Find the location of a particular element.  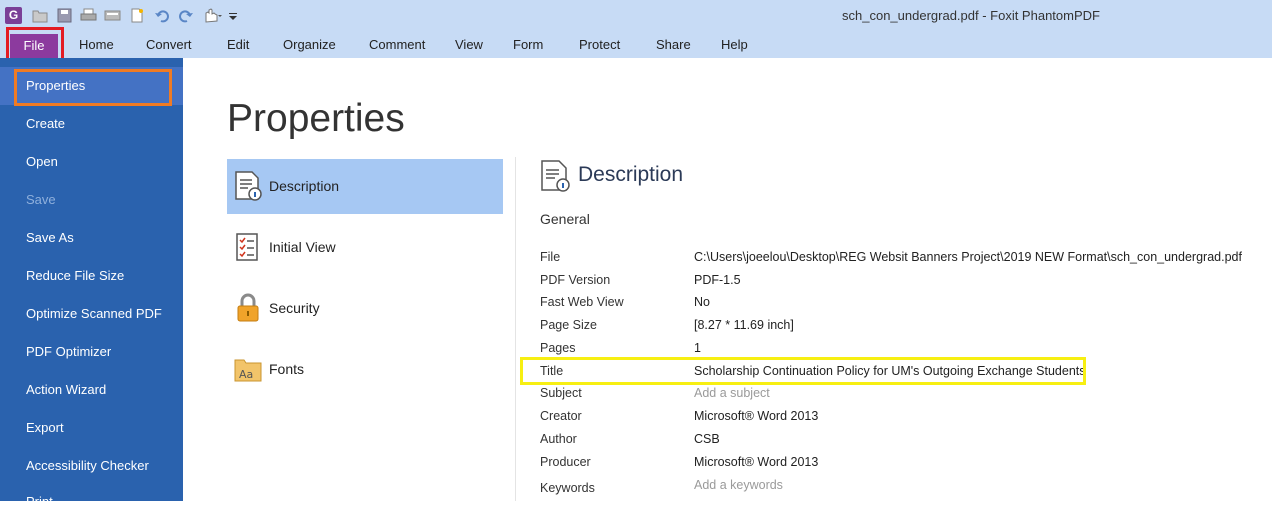

page-title: Properties is located at coordinates (316, 118).